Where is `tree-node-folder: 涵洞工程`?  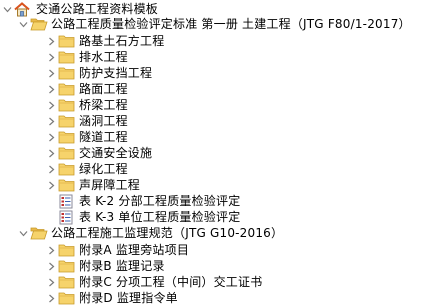 tree-node-folder: 涵洞工程 is located at coordinates (87, 121).